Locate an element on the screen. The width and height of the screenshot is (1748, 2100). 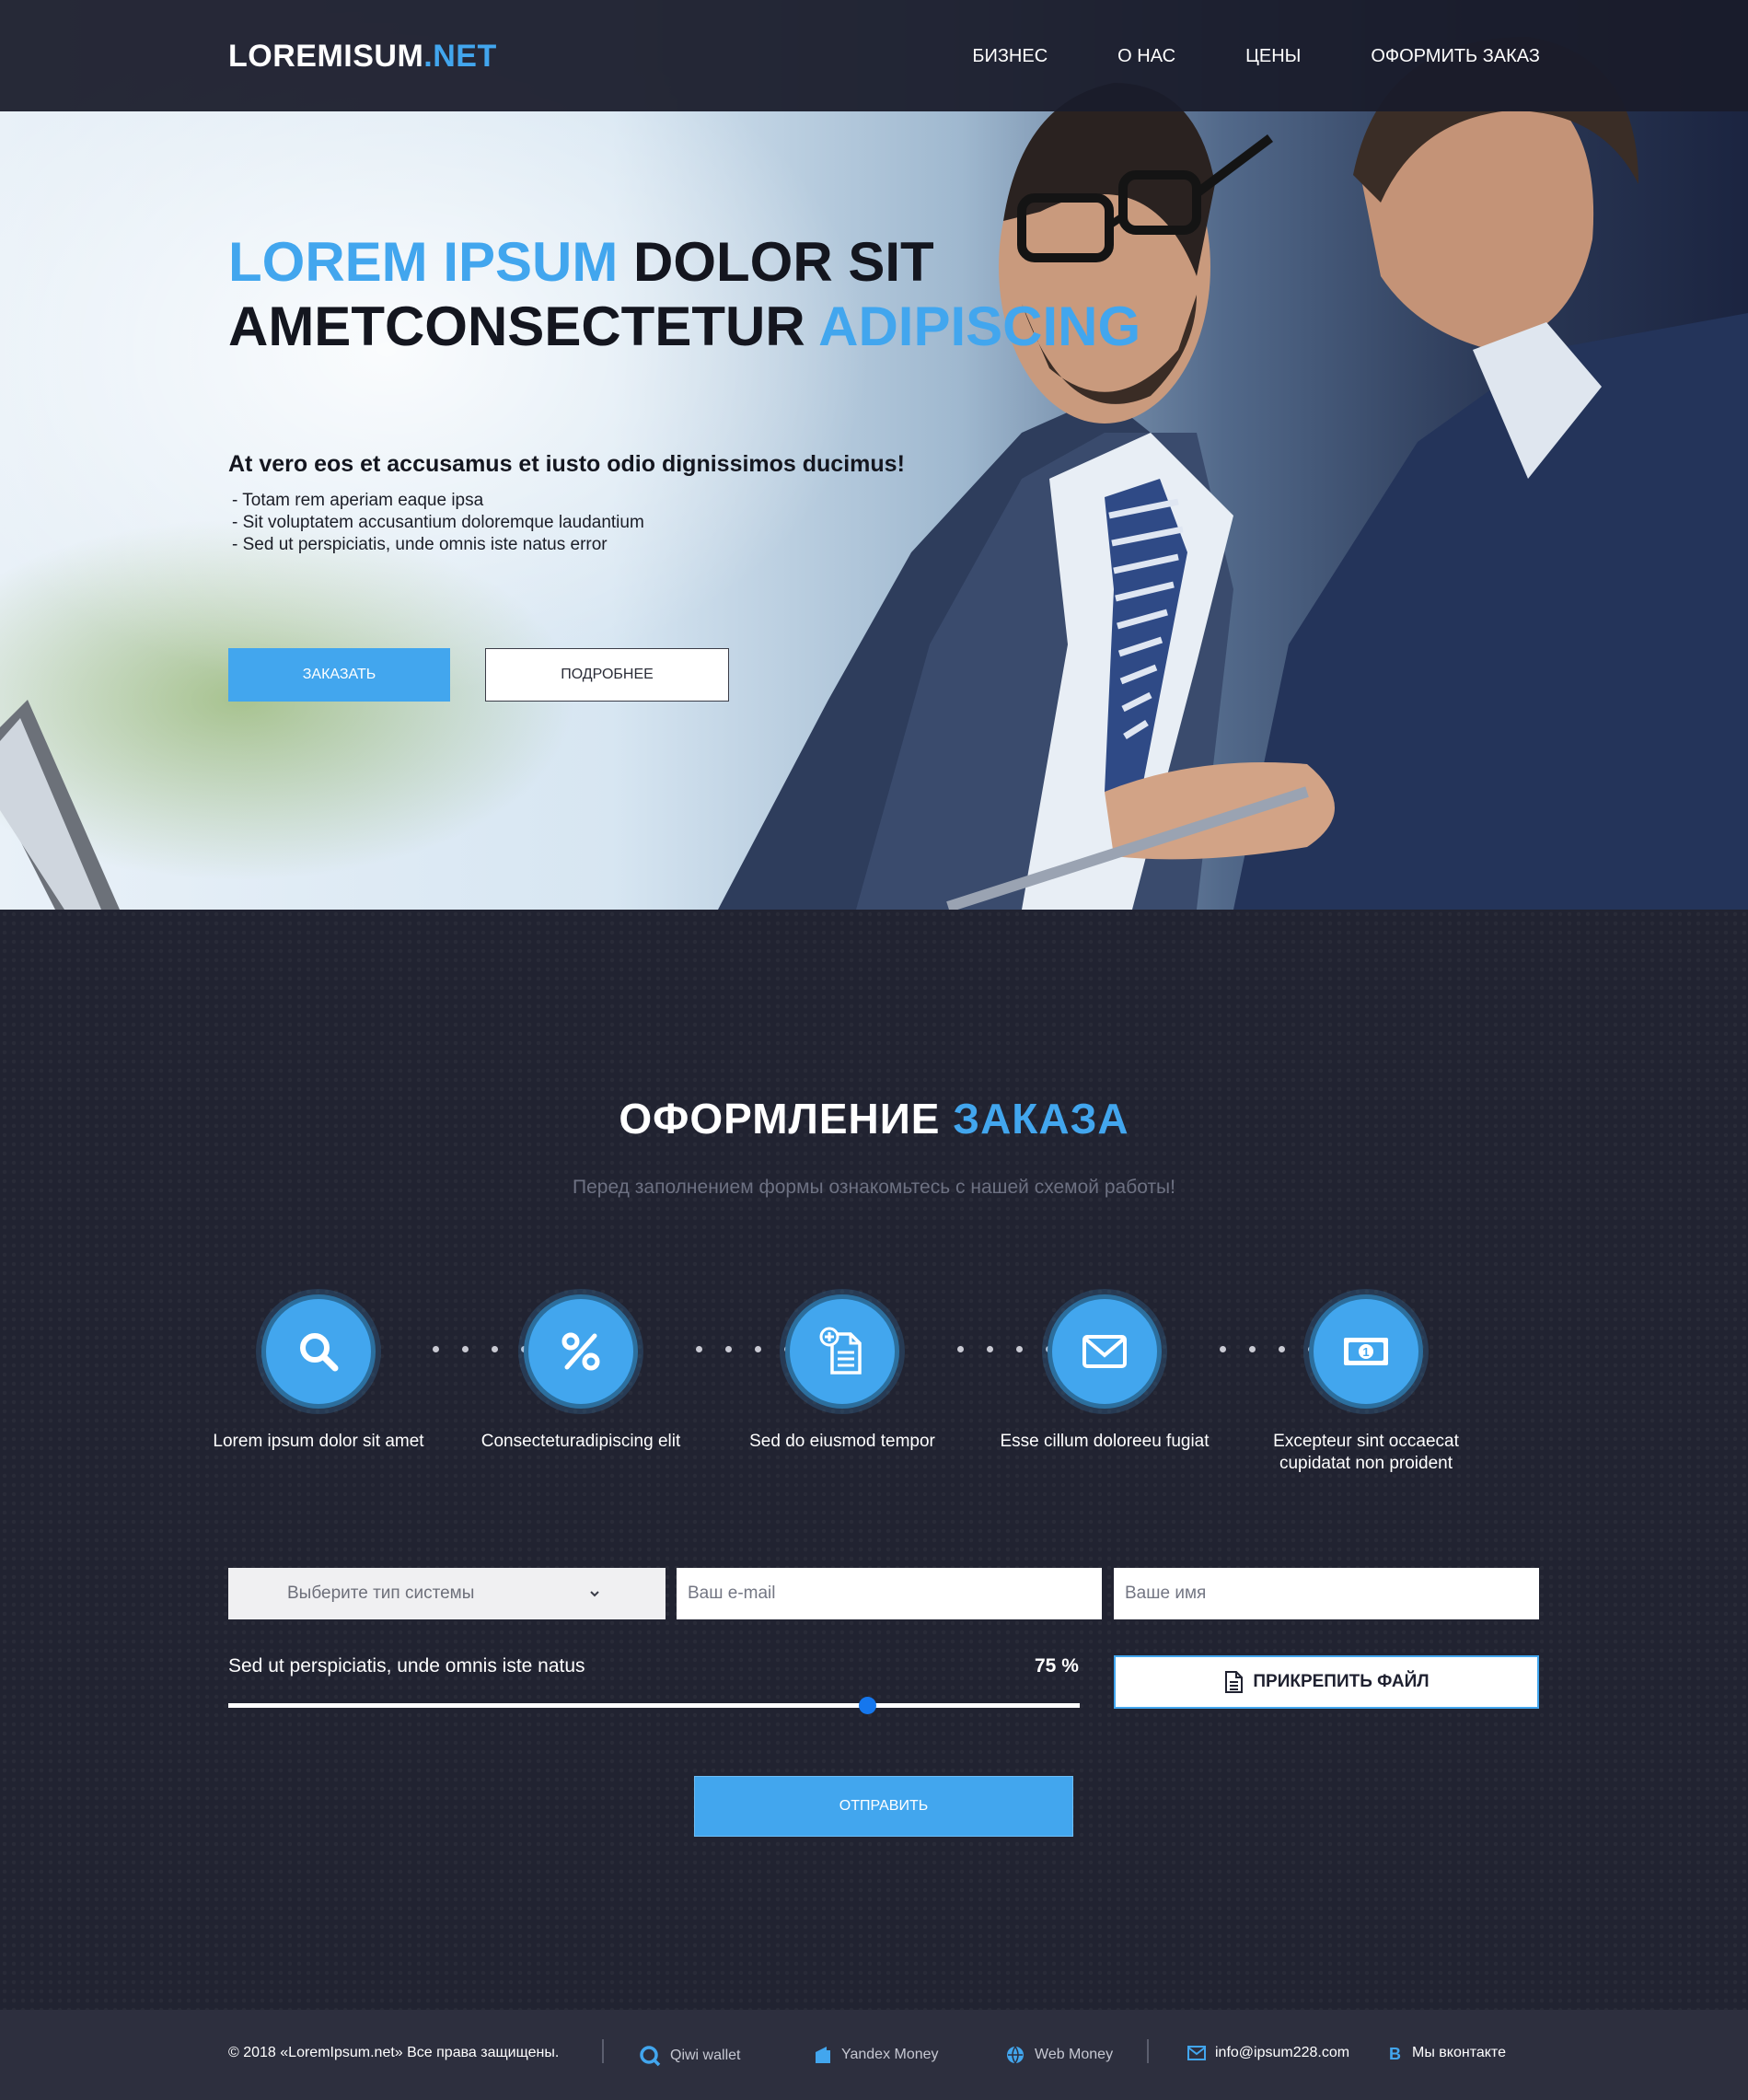
list-item: - Totam rem aperiam eaque ipsa is located at coordinates (358, 500).